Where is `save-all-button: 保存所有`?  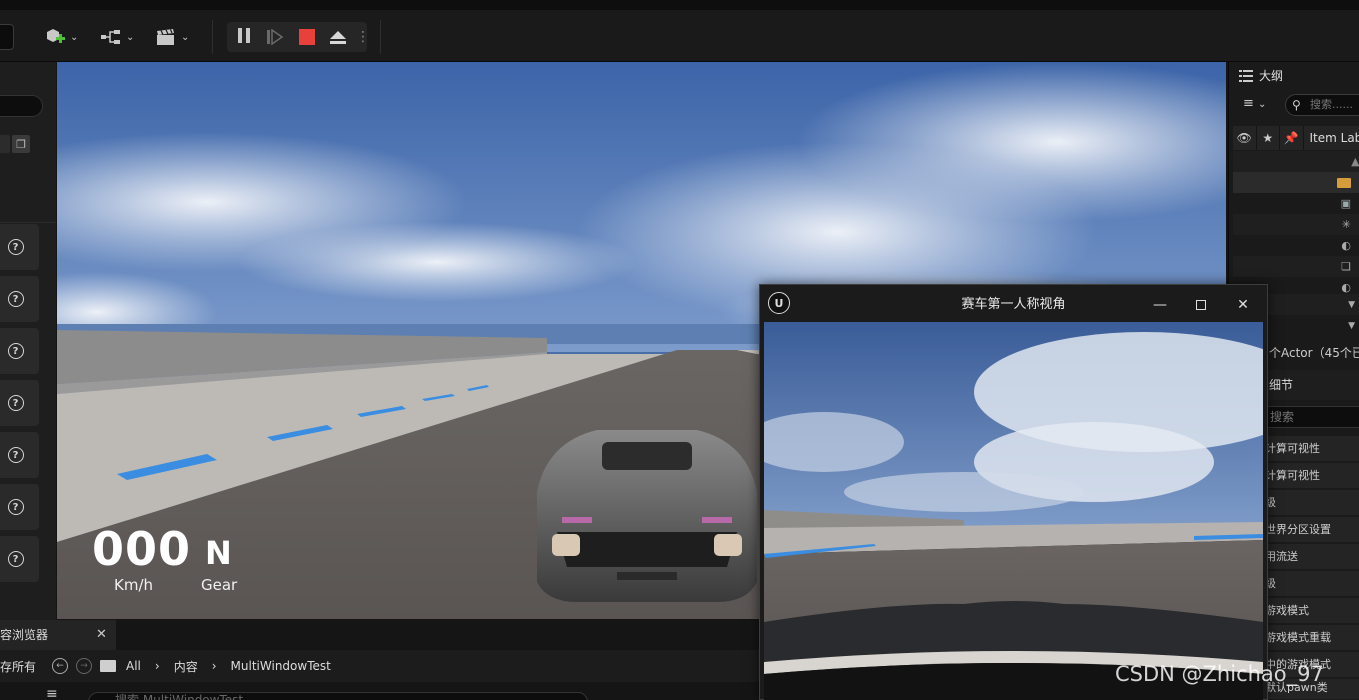 save-all-button: 保存所有 is located at coordinates (18, 666).